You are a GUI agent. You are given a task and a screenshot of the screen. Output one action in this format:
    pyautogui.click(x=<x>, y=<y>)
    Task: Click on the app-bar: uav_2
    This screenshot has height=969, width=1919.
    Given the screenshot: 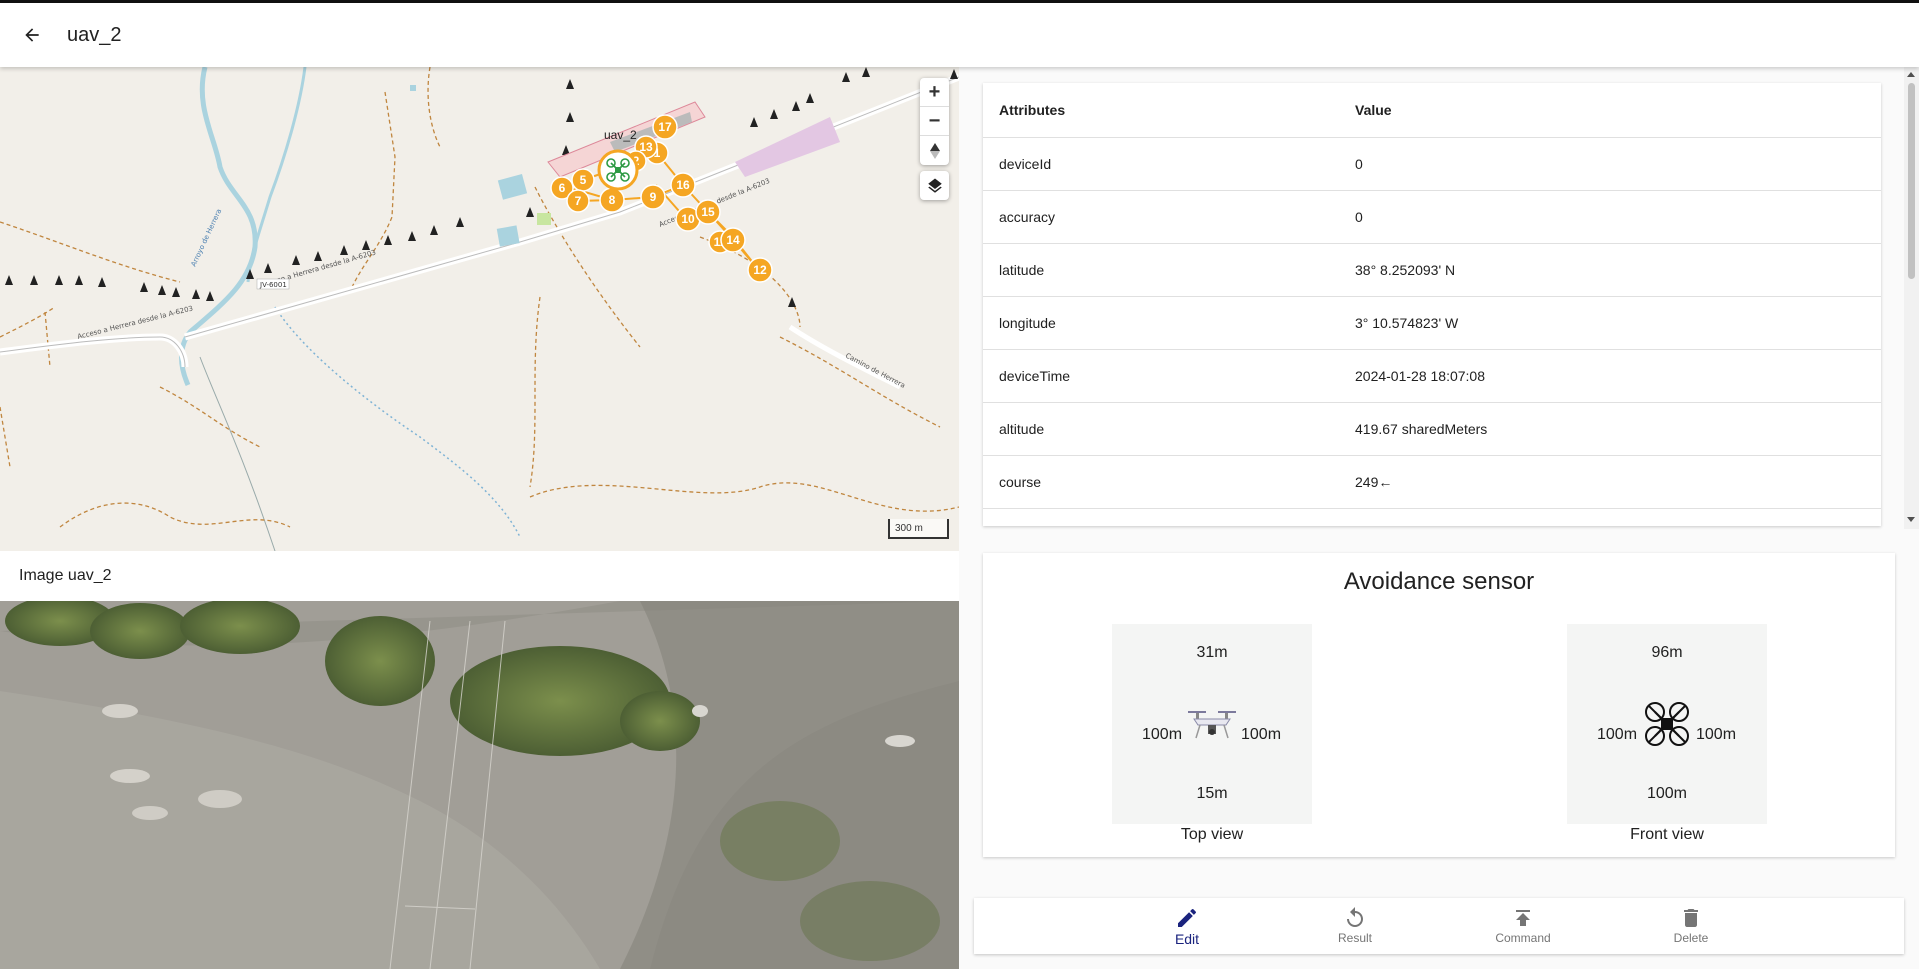 What is the action you would take?
    pyautogui.click(x=959, y=35)
    